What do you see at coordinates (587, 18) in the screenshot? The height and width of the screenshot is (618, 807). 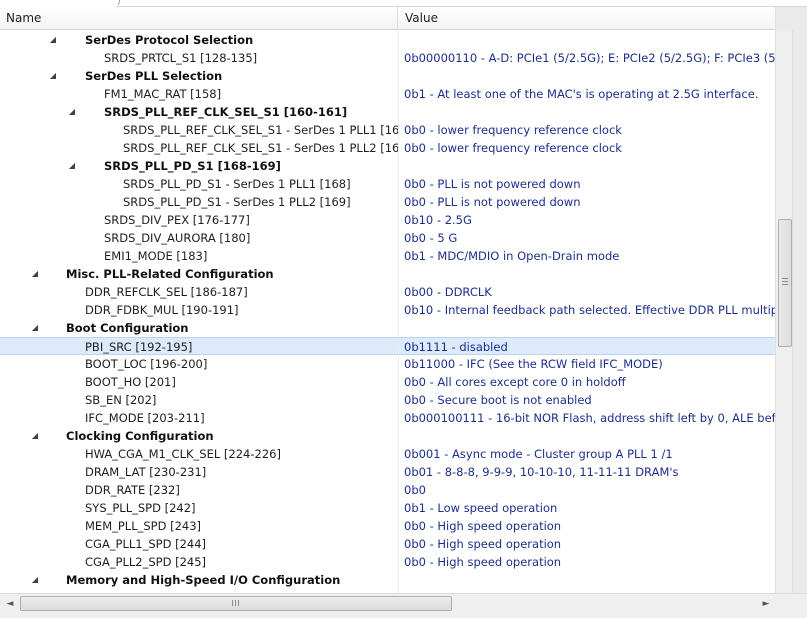 I see `value-column-header: Value` at bounding box center [587, 18].